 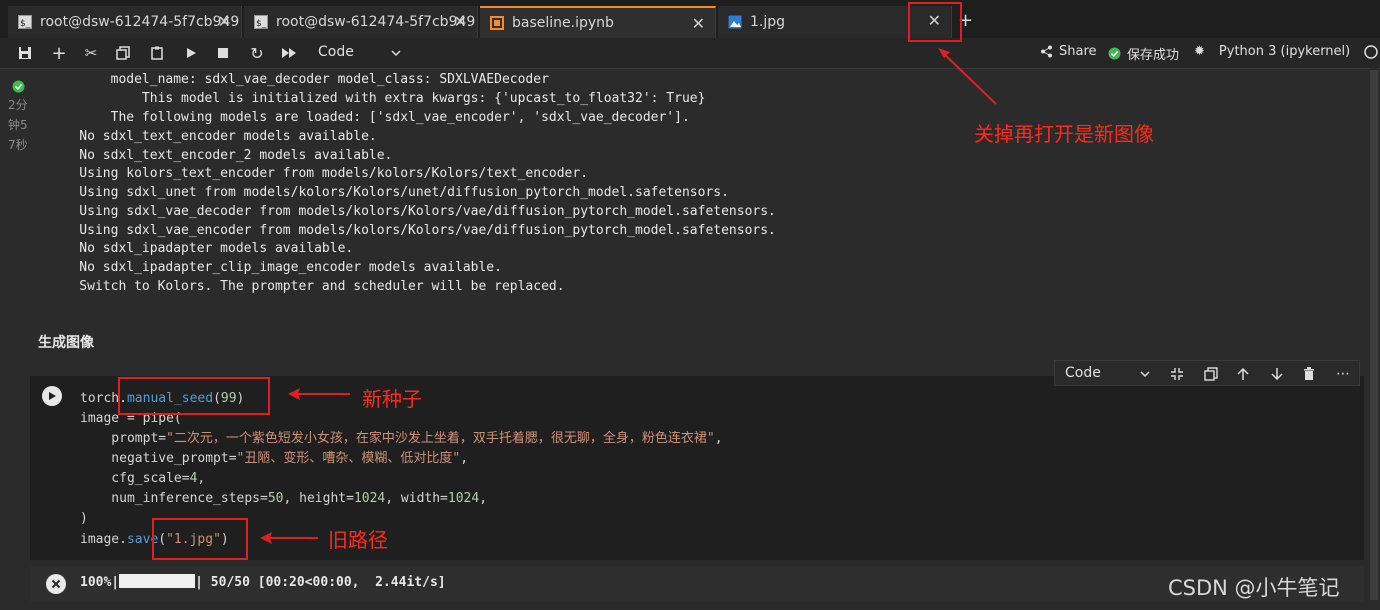 I want to click on code-line: cfg_scale=4,, so click(x=142, y=479).